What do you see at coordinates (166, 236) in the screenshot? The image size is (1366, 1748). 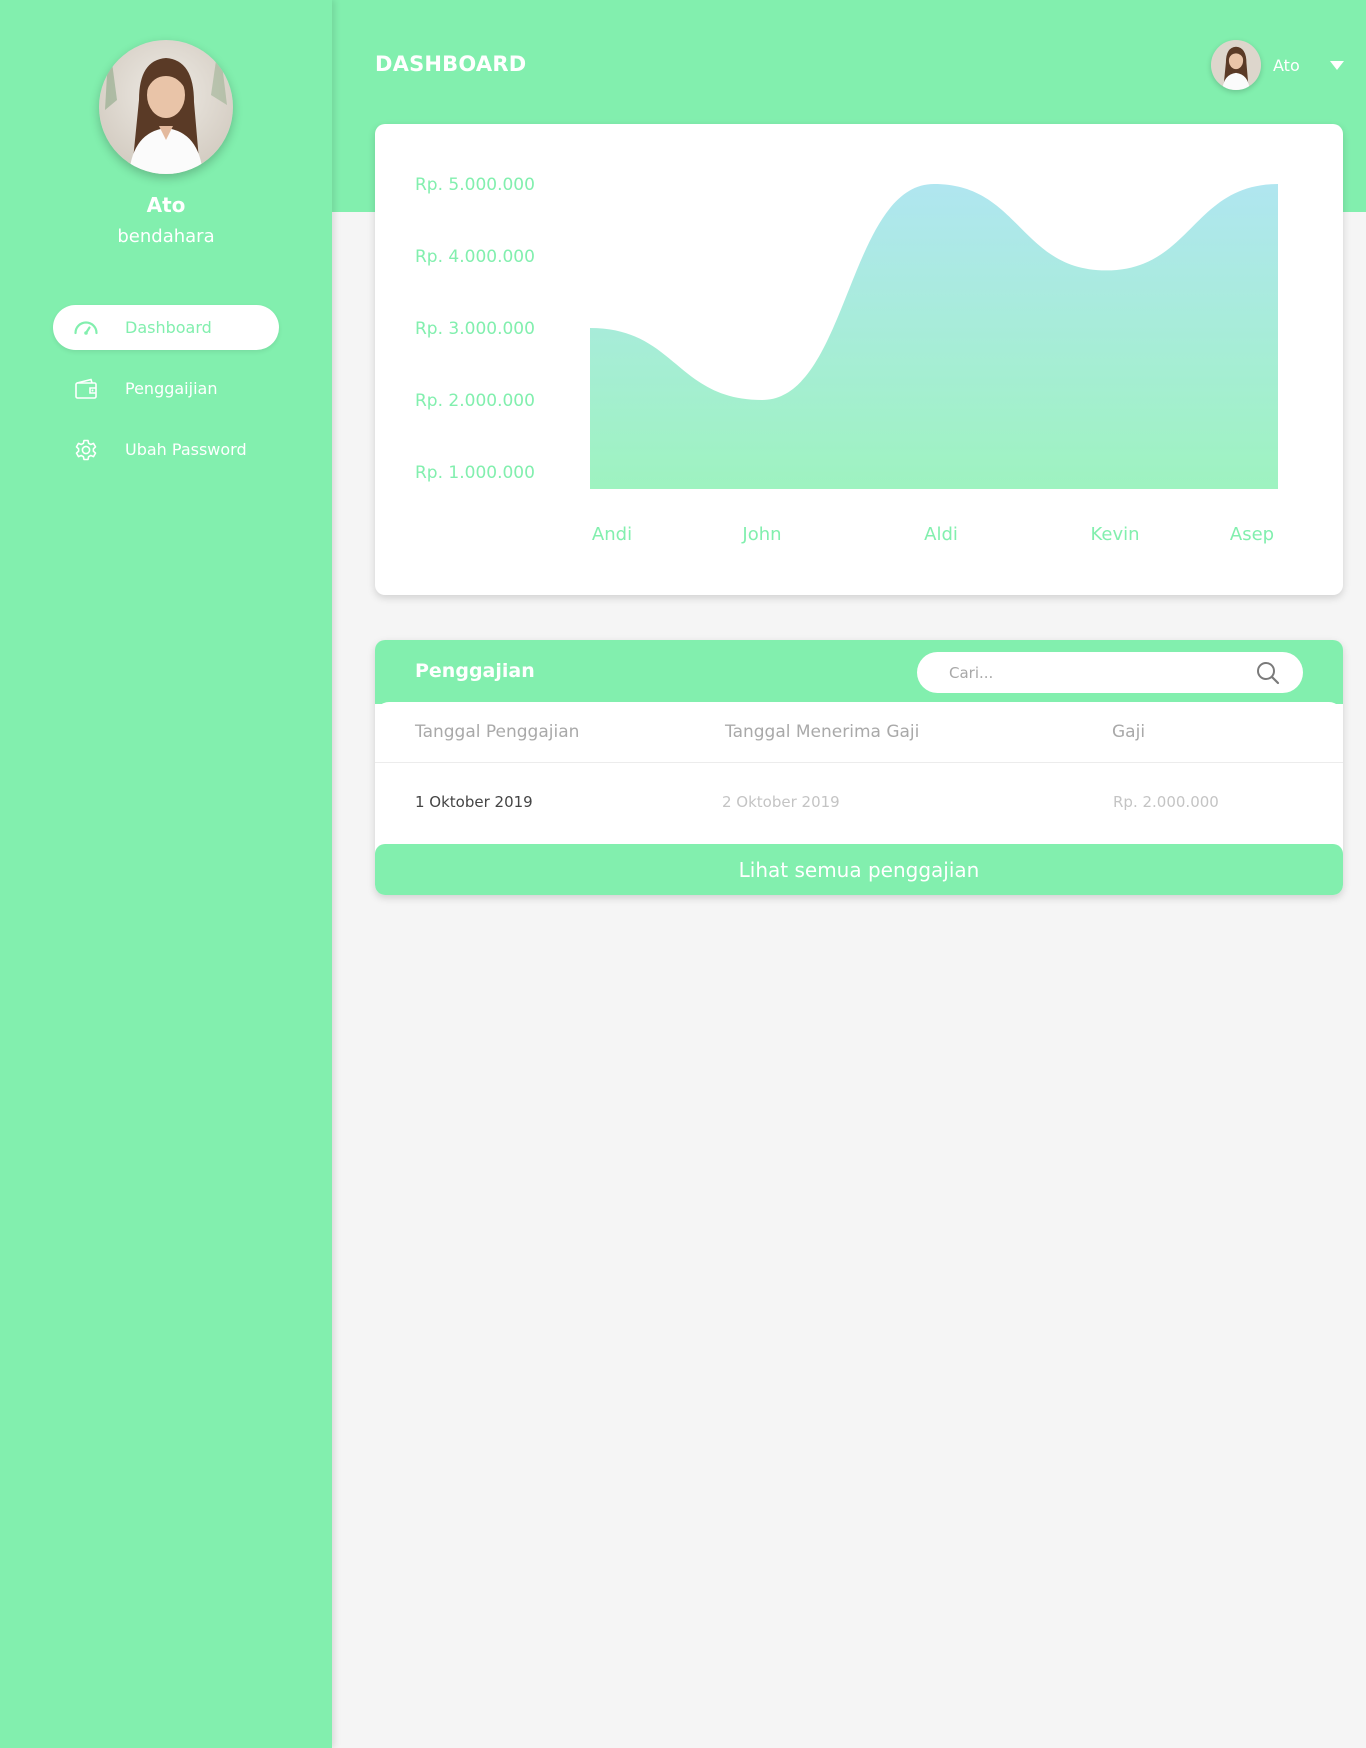 I see `profile-role: bendahara` at bounding box center [166, 236].